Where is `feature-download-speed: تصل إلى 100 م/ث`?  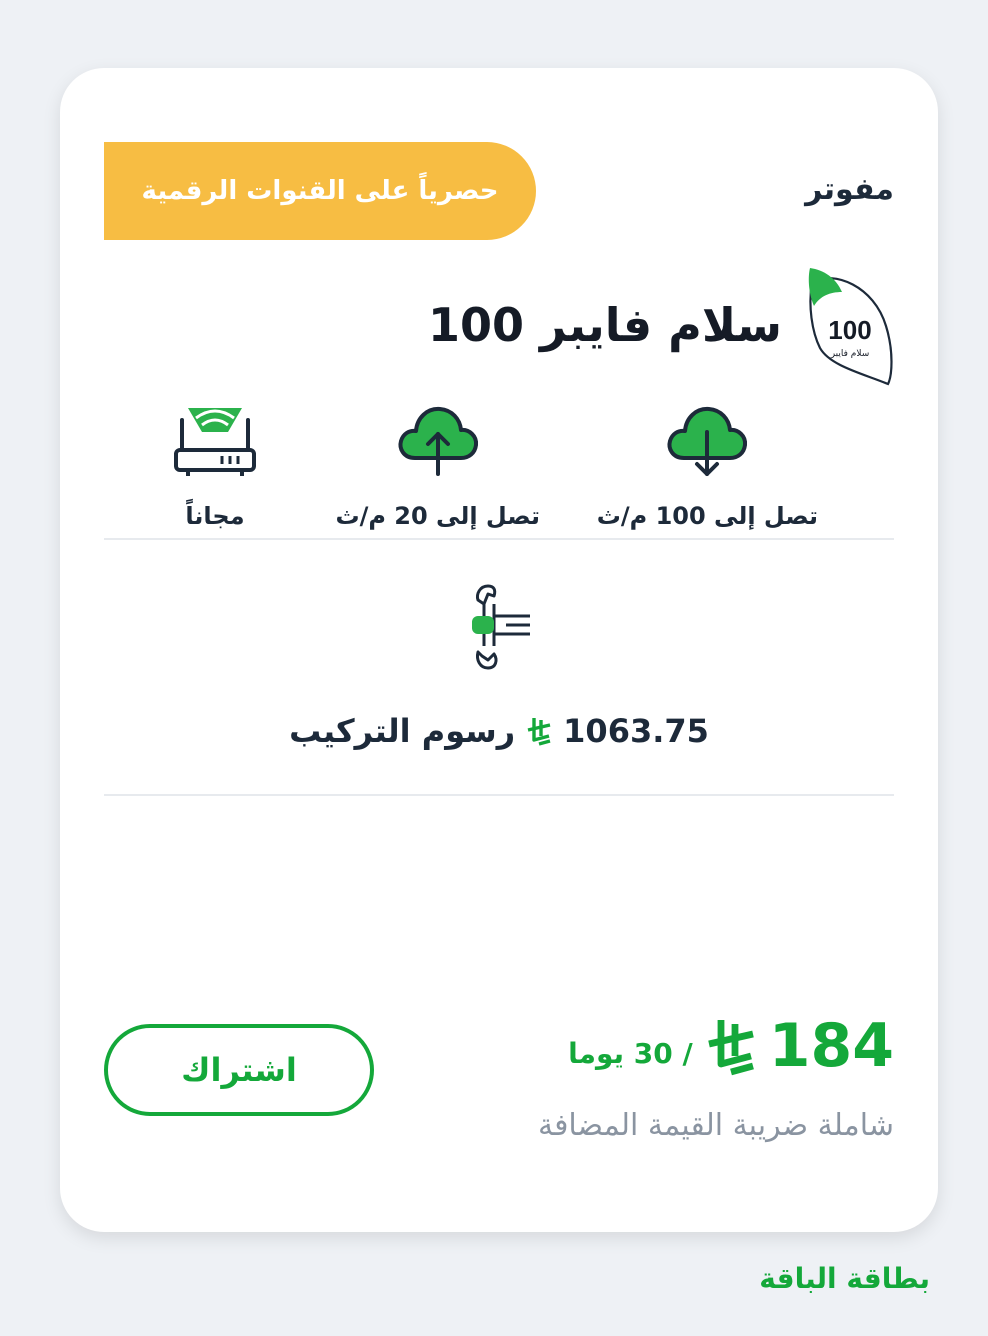 feature-download-speed: تصل إلى 100 م/ث is located at coordinates (707, 464).